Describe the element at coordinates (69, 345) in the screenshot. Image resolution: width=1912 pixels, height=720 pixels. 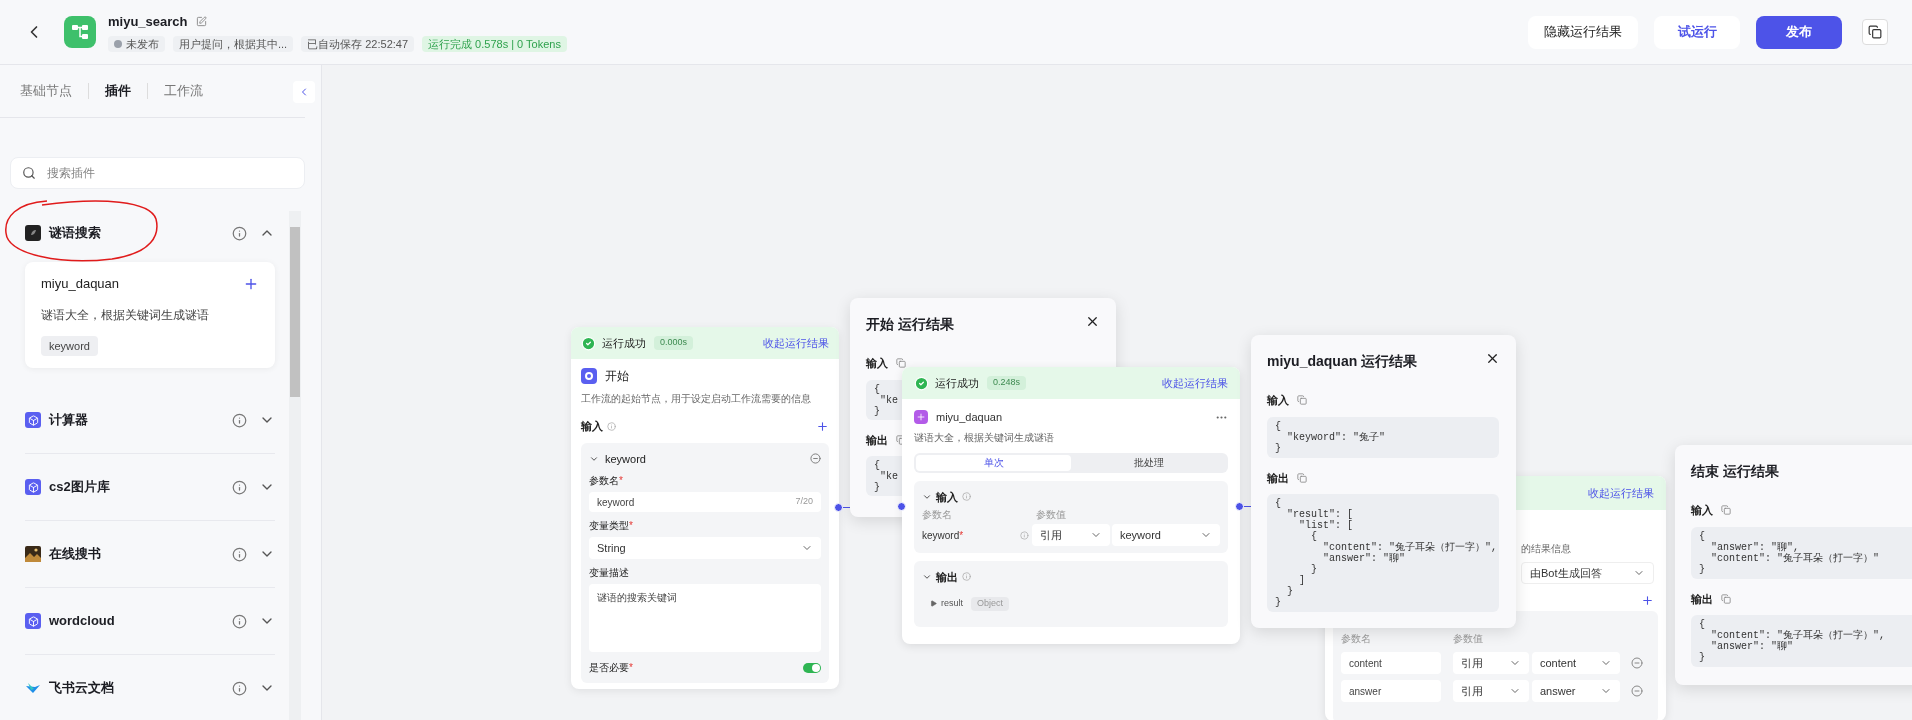
I see `param-tag: keyword` at that location.